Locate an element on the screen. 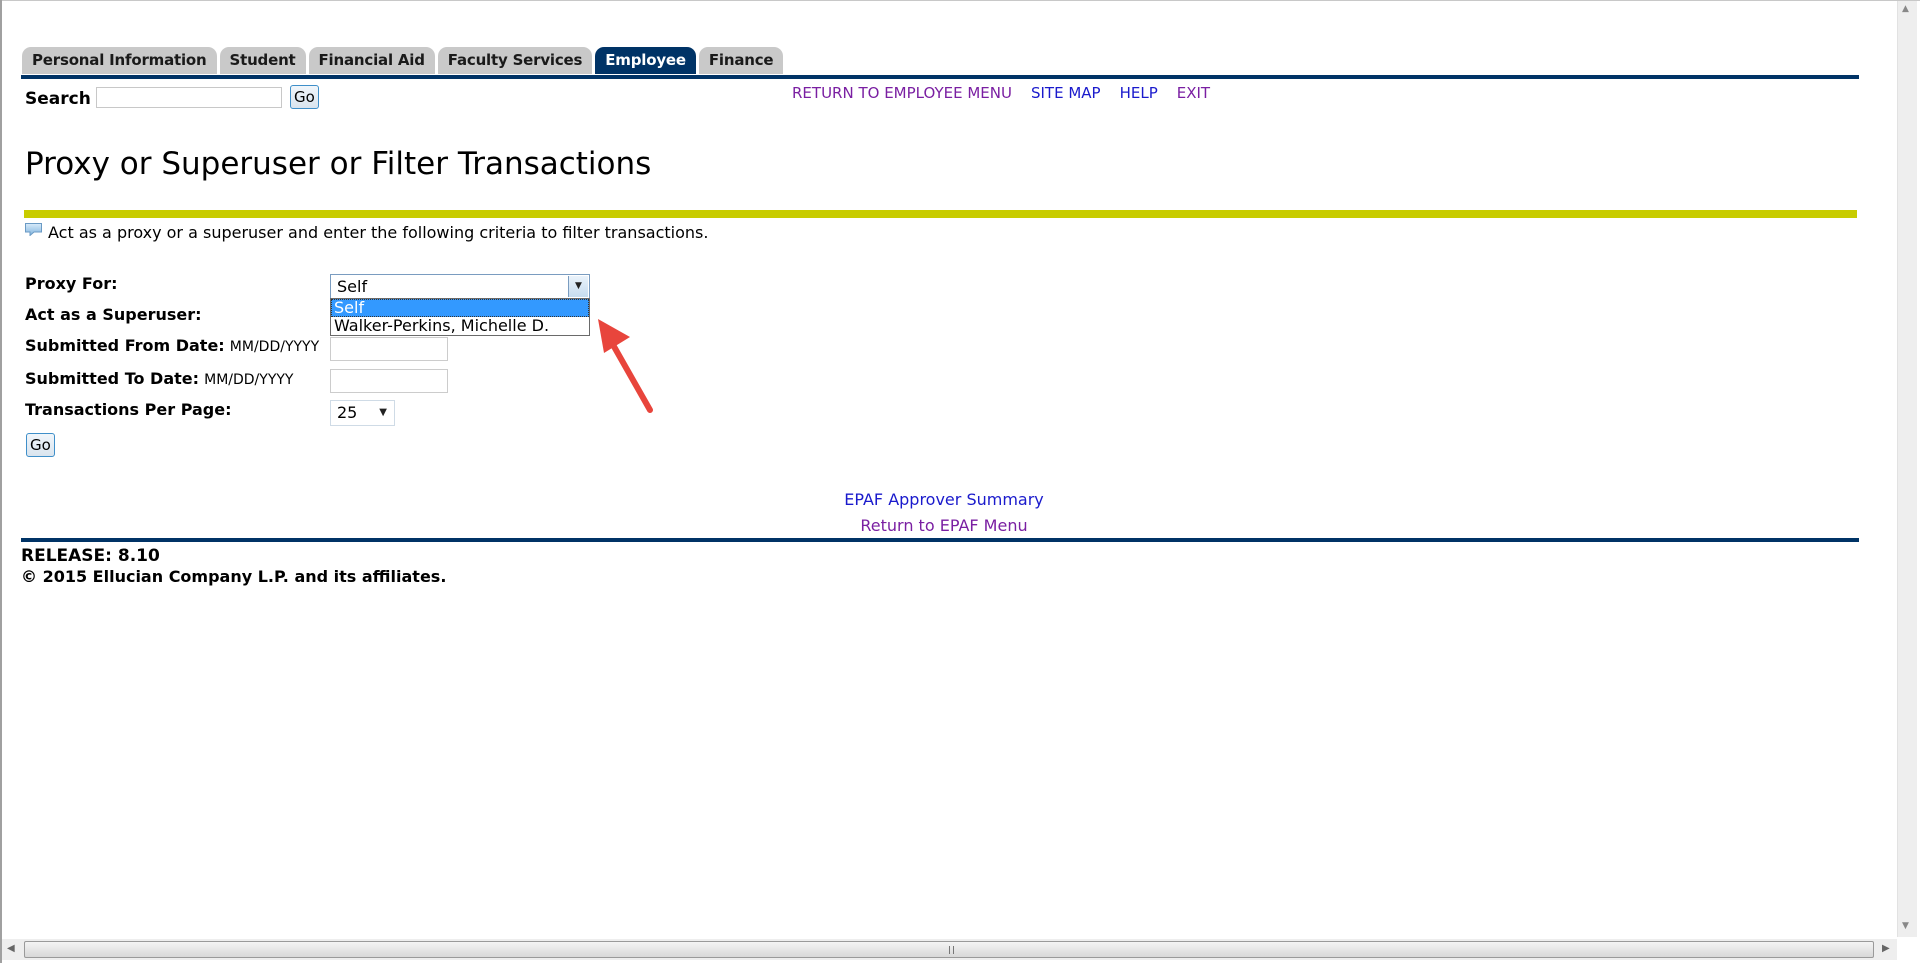 Image resolution: width=1920 pixels, height=963 pixels. annotation-arrow-icon is located at coordinates (625, 366).